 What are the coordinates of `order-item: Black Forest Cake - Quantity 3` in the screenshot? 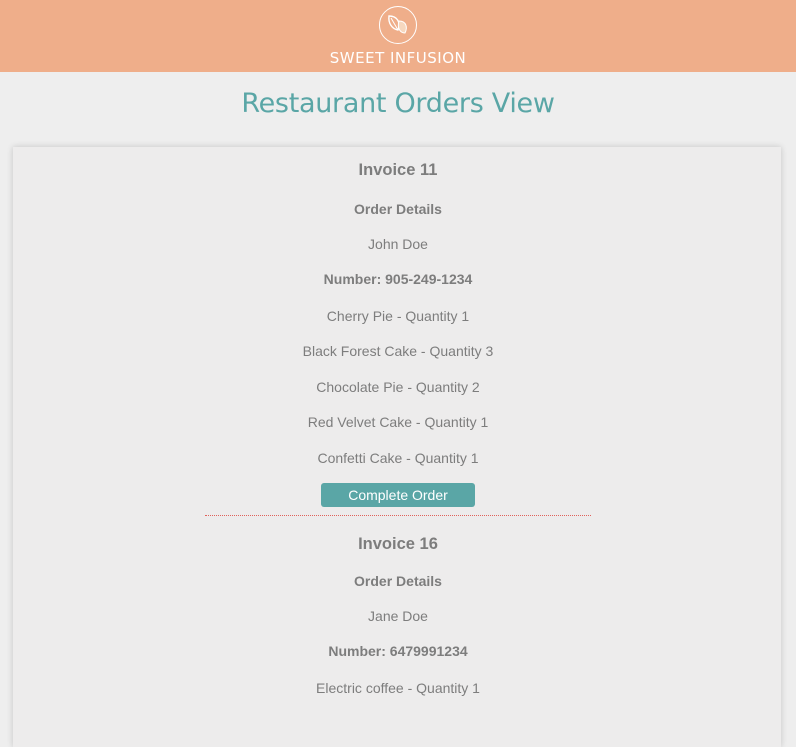 It's located at (398, 351).